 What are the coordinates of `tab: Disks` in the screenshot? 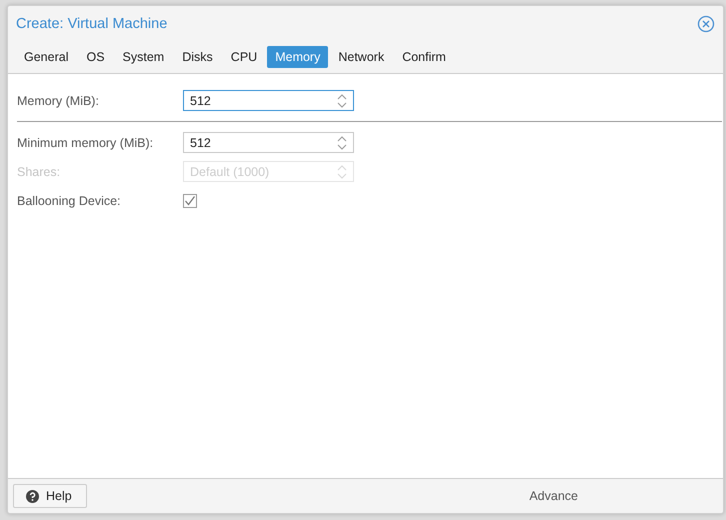 It's located at (197, 57).